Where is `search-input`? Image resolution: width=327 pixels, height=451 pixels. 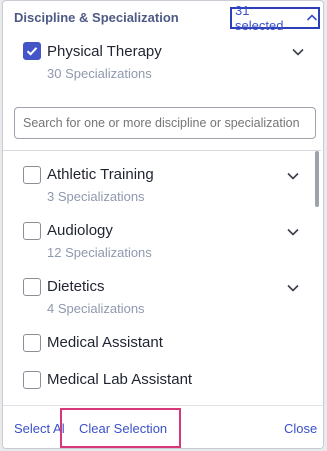 search-input is located at coordinates (165, 123).